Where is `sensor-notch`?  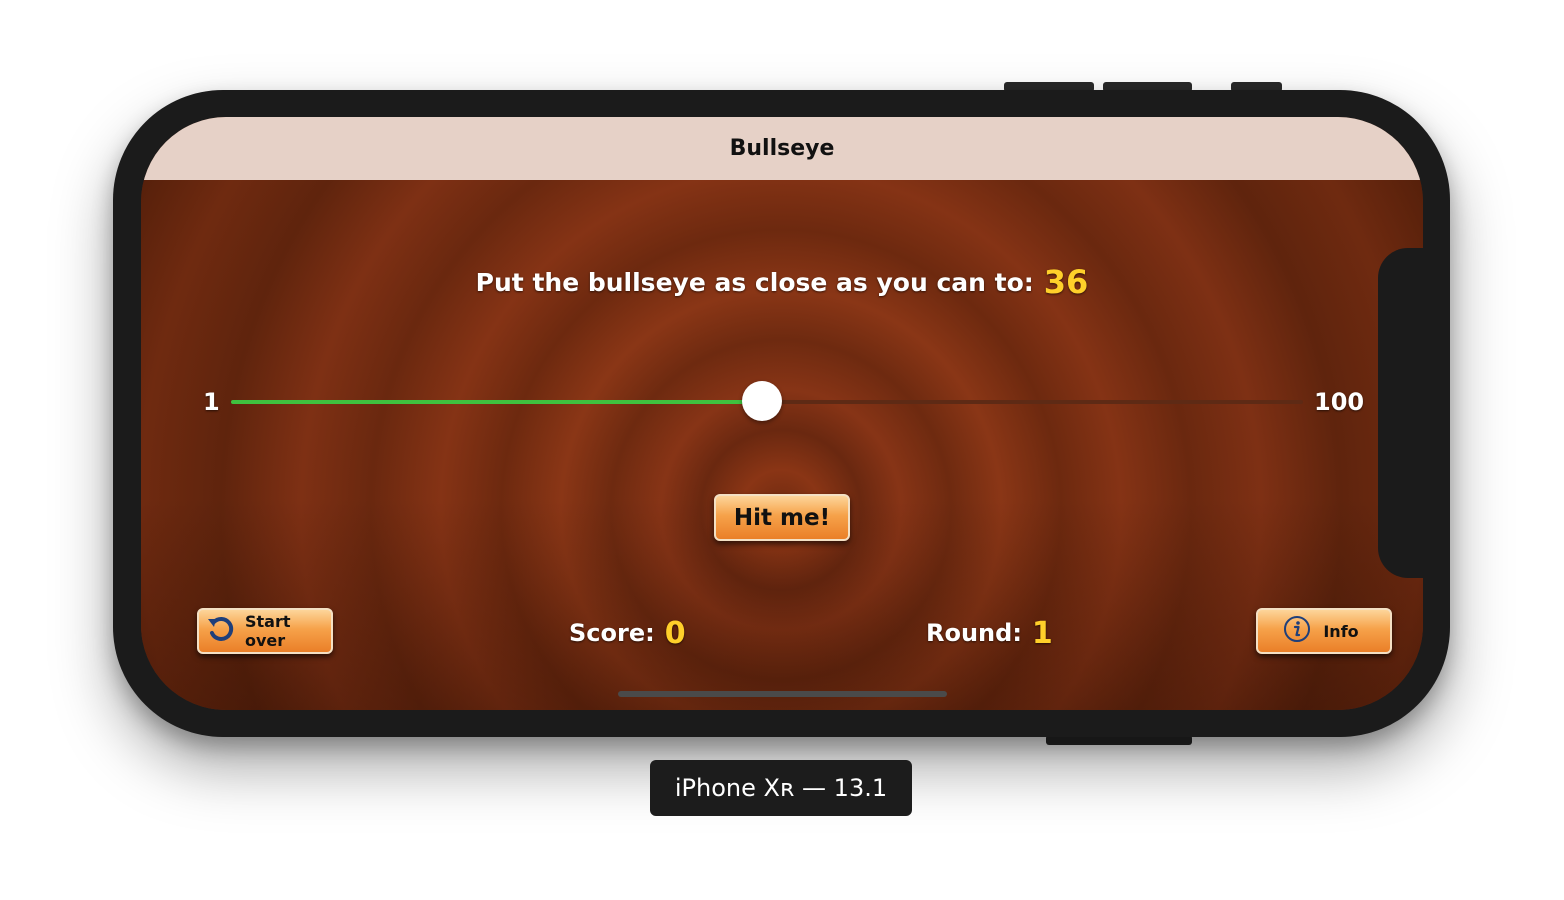
sensor-notch is located at coordinates (1408, 413).